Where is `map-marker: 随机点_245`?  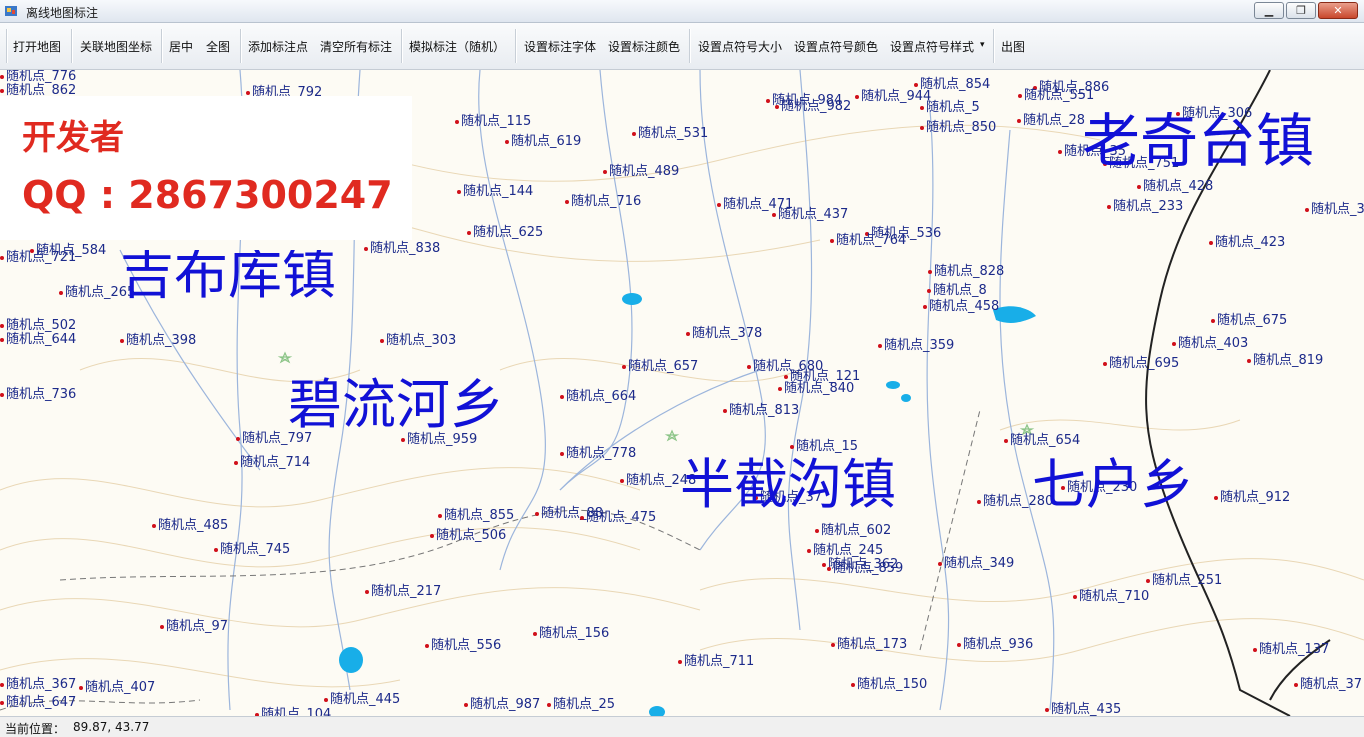
map-marker: 随机点_245 is located at coordinates (845, 551).